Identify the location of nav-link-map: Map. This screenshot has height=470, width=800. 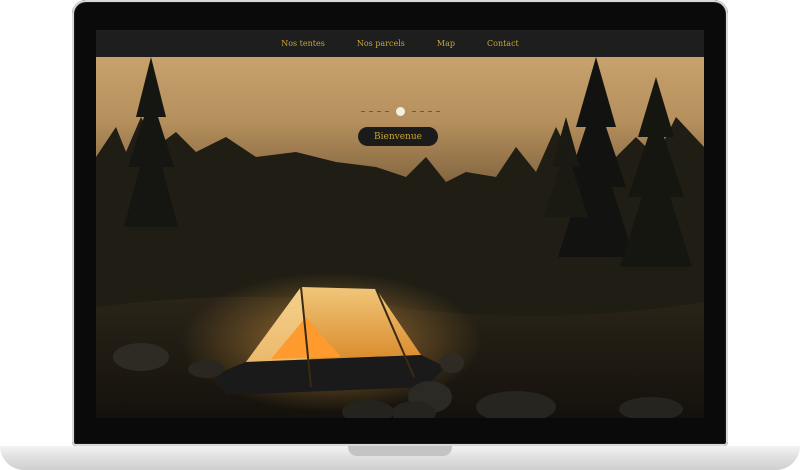
(446, 43).